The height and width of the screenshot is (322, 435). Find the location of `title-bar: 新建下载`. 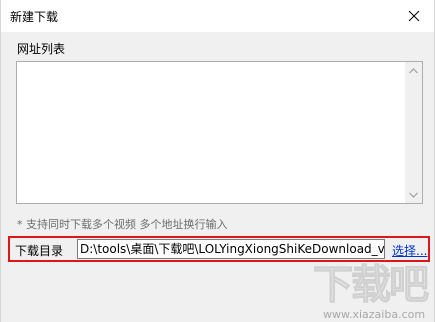

title-bar: 新建下载 is located at coordinates (217, 16).